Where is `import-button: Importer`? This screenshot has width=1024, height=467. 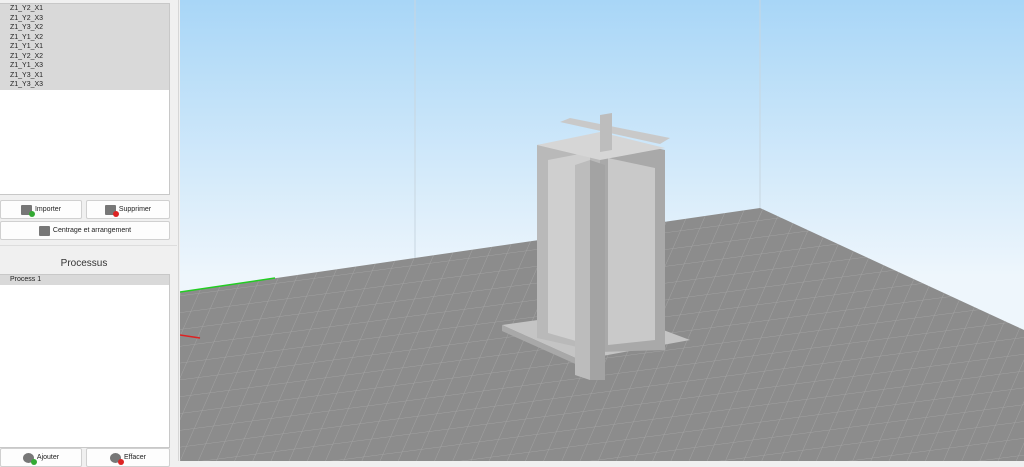
import-button: Importer is located at coordinates (41, 209).